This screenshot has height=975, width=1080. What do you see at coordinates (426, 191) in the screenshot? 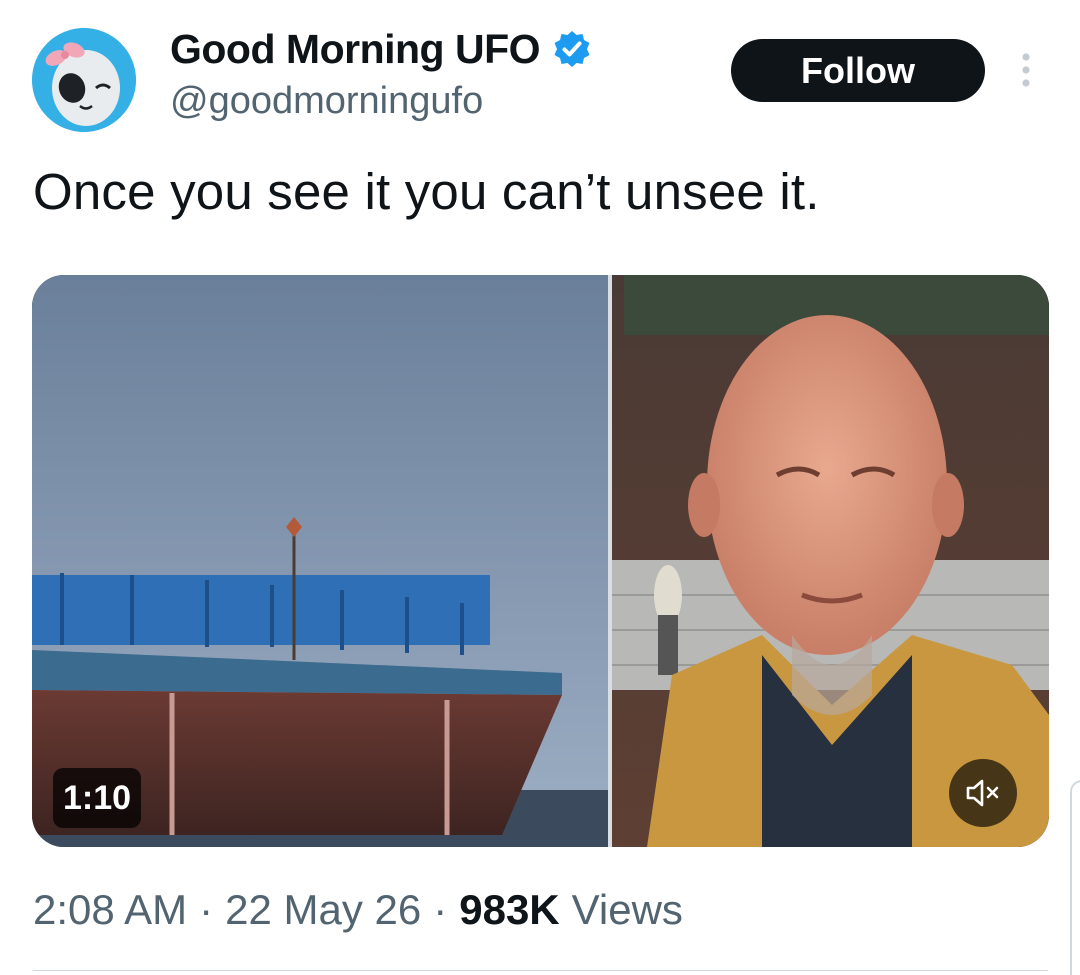
I see `tweet-text: Once you see it you can’t unsee it.` at bounding box center [426, 191].